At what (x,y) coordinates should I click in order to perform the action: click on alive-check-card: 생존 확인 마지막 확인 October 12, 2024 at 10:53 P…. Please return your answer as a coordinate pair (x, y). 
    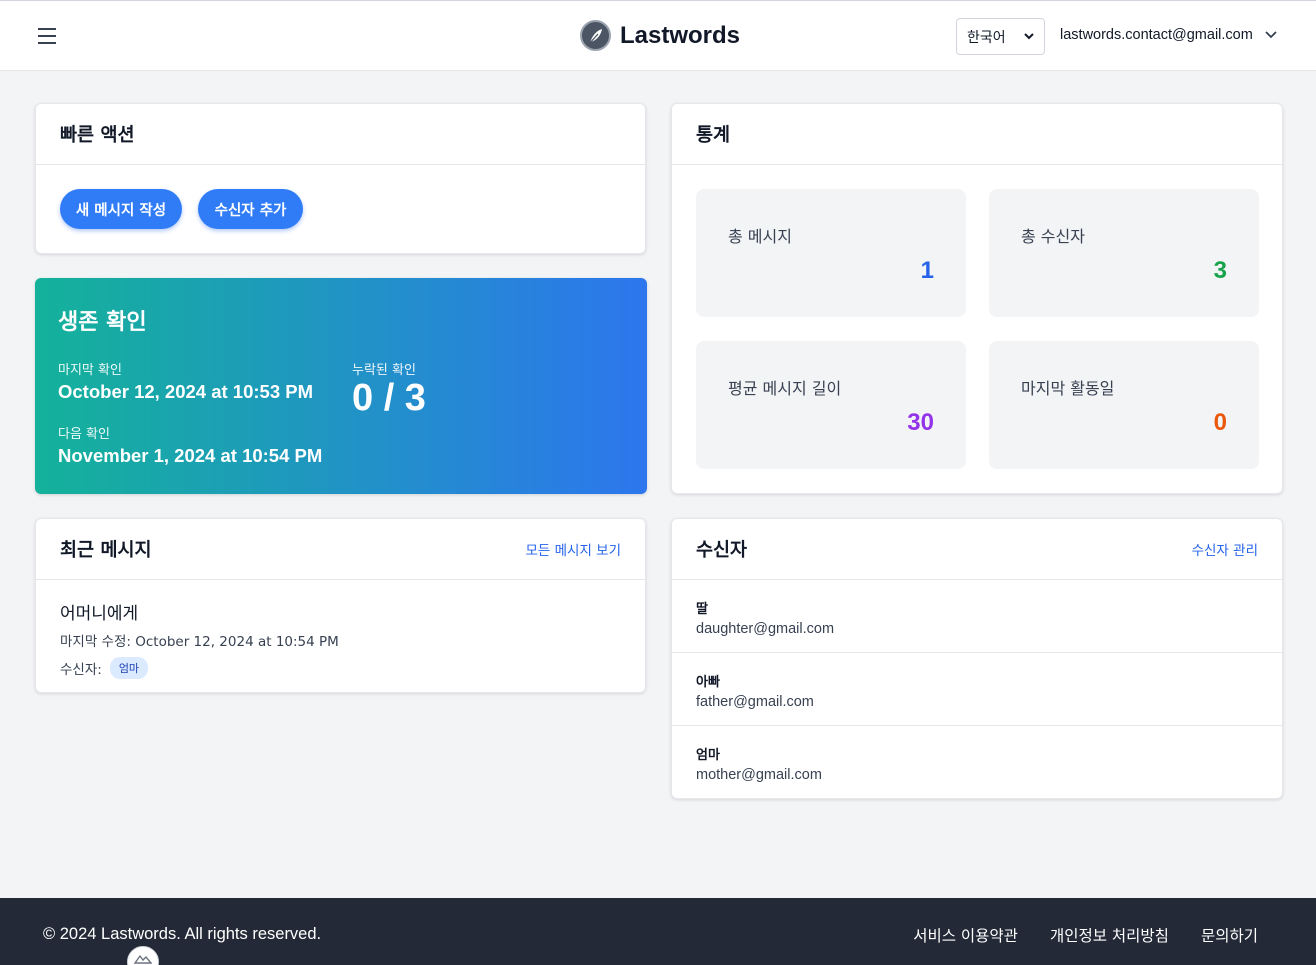
    Looking at the image, I should click on (341, 386).